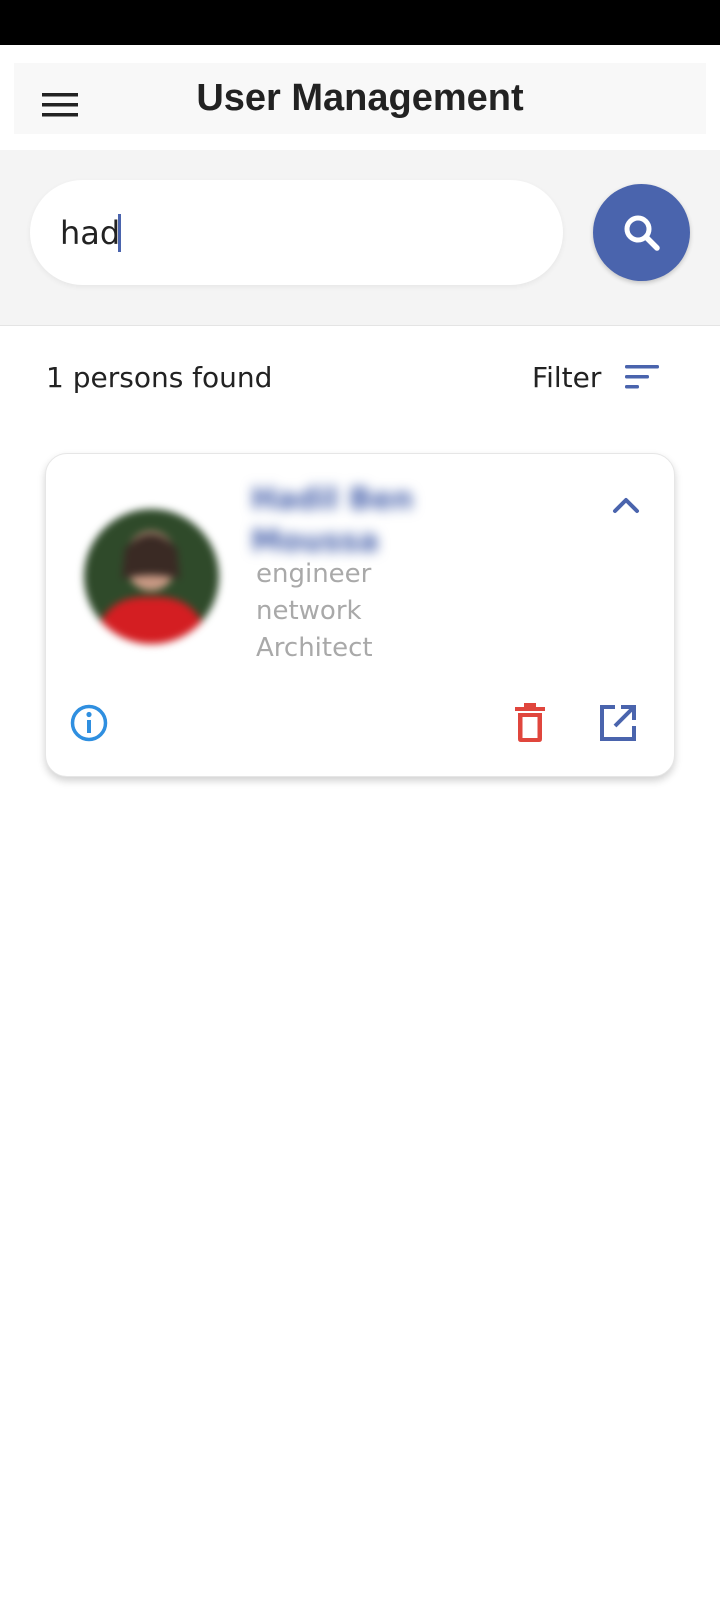 This screenshot has width=720, height=1600. Describe the element at coordinates (159, 377) in the screenshot. I see `results-count: 1 persons found` at that location.